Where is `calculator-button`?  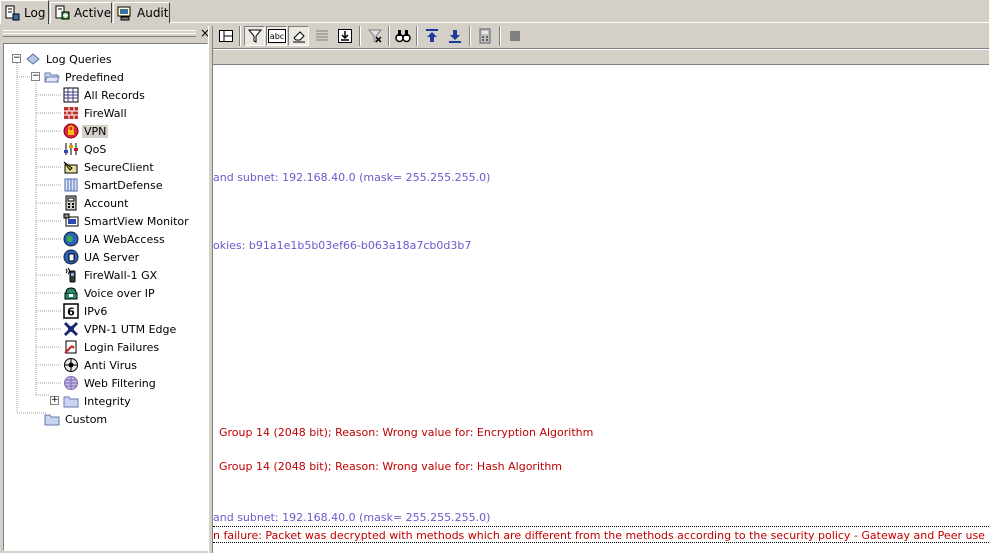 calculator-button is located at coordinates (484, 36).